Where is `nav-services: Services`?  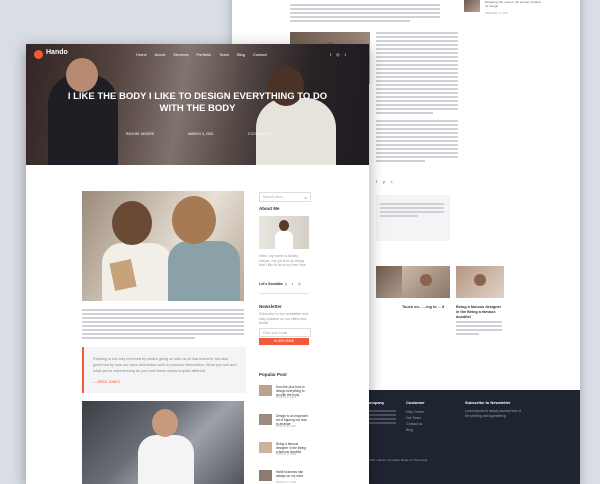 nav-services: Services is located at coordinates (180, 54).